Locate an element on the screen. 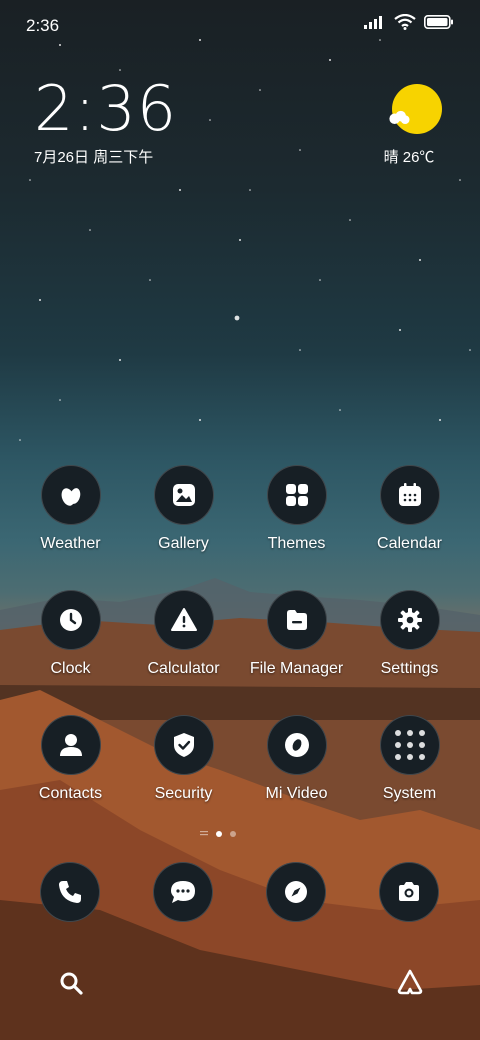  messages-icon is located at coordinates (183, 892).